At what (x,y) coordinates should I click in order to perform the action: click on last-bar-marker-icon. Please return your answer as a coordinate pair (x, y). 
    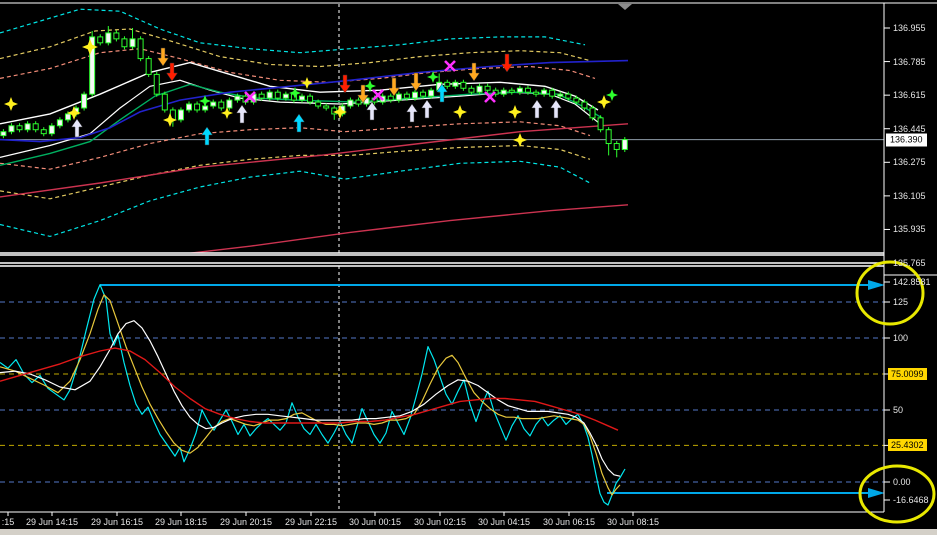
    Looking at the image, I should click on (625, 7).